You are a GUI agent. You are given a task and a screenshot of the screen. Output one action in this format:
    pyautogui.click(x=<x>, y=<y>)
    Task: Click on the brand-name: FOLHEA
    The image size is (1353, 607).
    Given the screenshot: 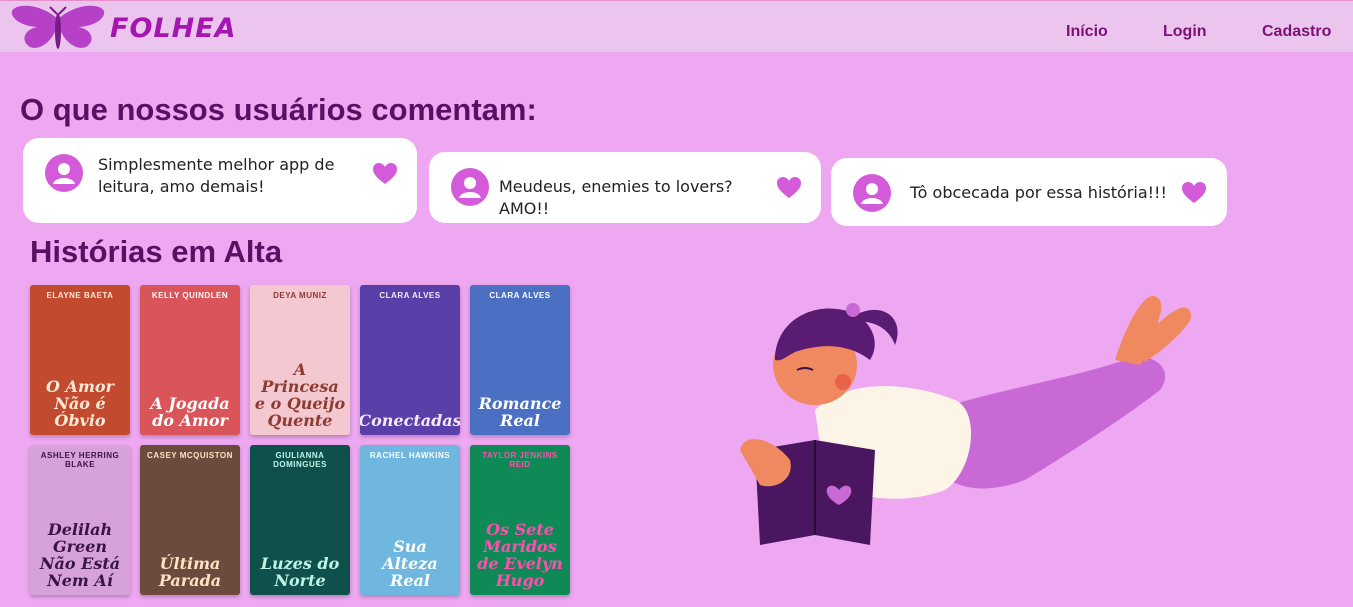 What is the action you would take?
    pyautogui.click(x=173, y=28)
    